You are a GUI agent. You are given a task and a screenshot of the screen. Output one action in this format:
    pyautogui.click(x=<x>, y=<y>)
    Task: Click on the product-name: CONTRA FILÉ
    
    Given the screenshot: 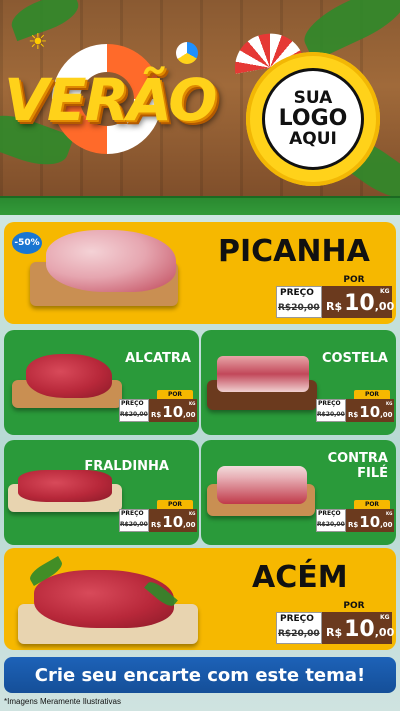 What is the action you would take?
    pyautogui.click(x=357, y=466)
    